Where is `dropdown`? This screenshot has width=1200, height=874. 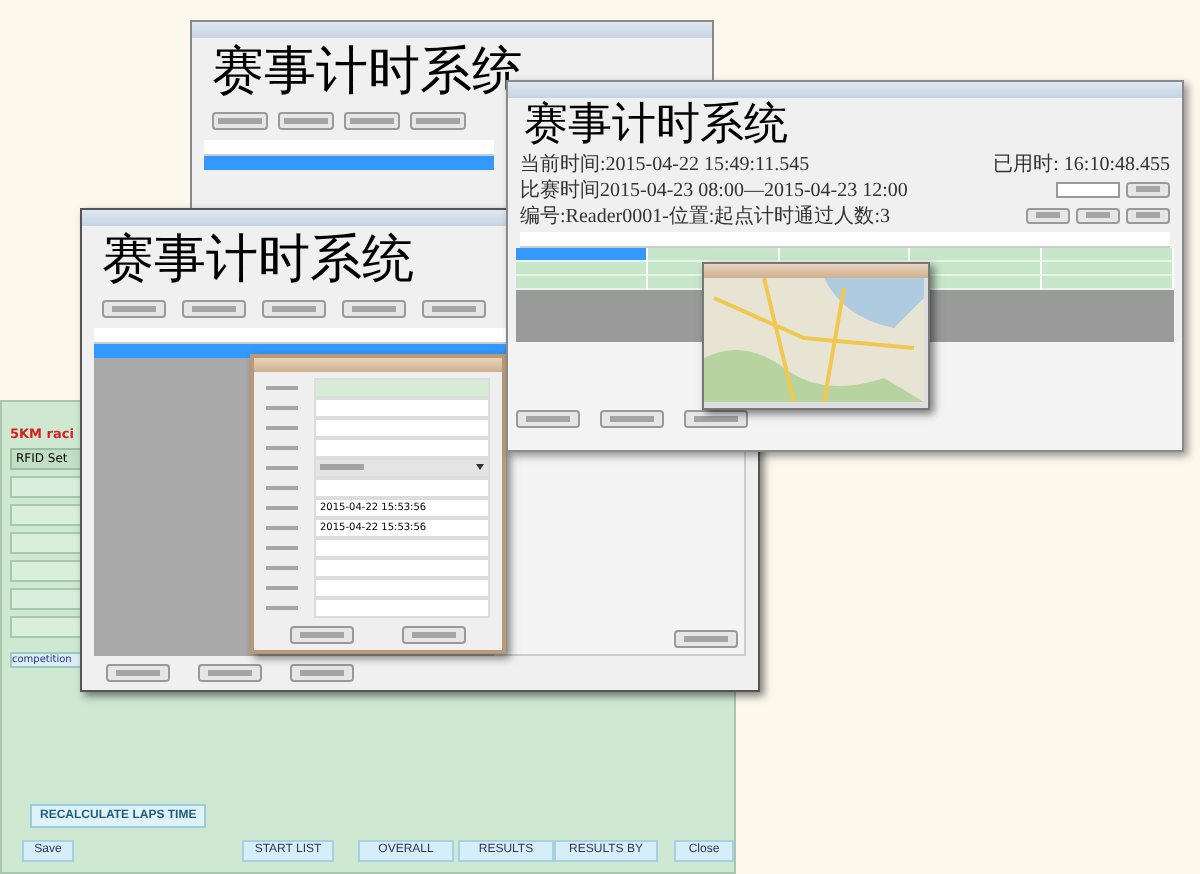 dropdown is located at coordinates (1088, 189).